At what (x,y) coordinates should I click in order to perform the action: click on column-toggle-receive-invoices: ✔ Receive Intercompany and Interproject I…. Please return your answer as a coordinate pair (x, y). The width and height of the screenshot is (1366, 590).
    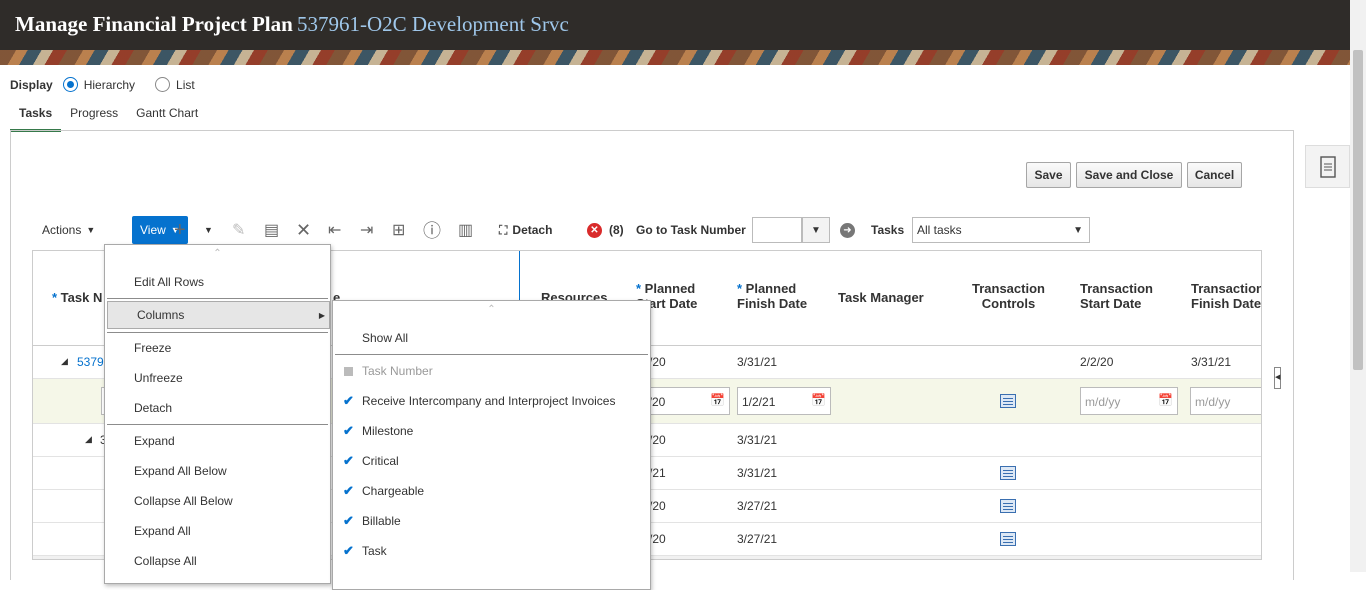
    Looking at the image, I should click on (491, 401).